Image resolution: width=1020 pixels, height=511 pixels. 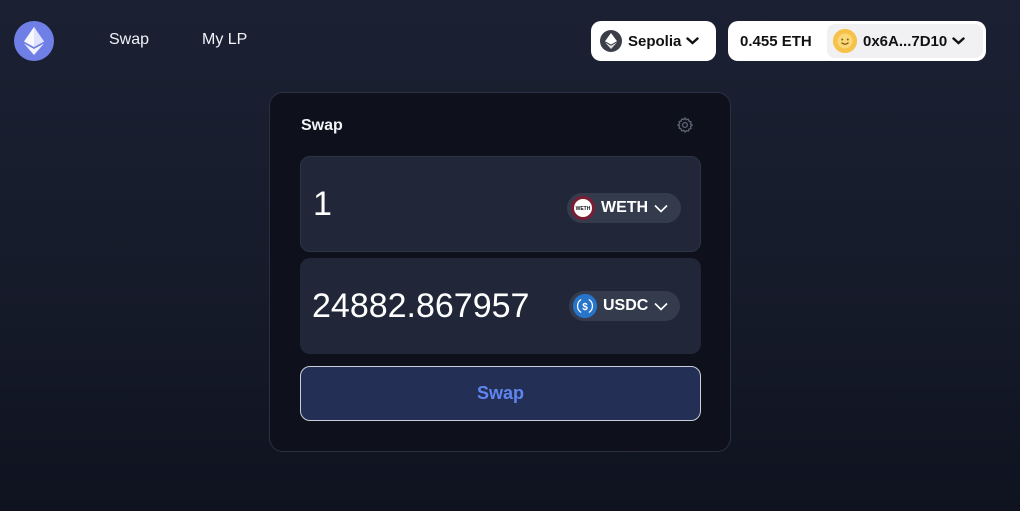 What do you see at coordinates (500, 393) in the screenshot?
I see `swap-button: Swap` at bounding box center [500, 393].